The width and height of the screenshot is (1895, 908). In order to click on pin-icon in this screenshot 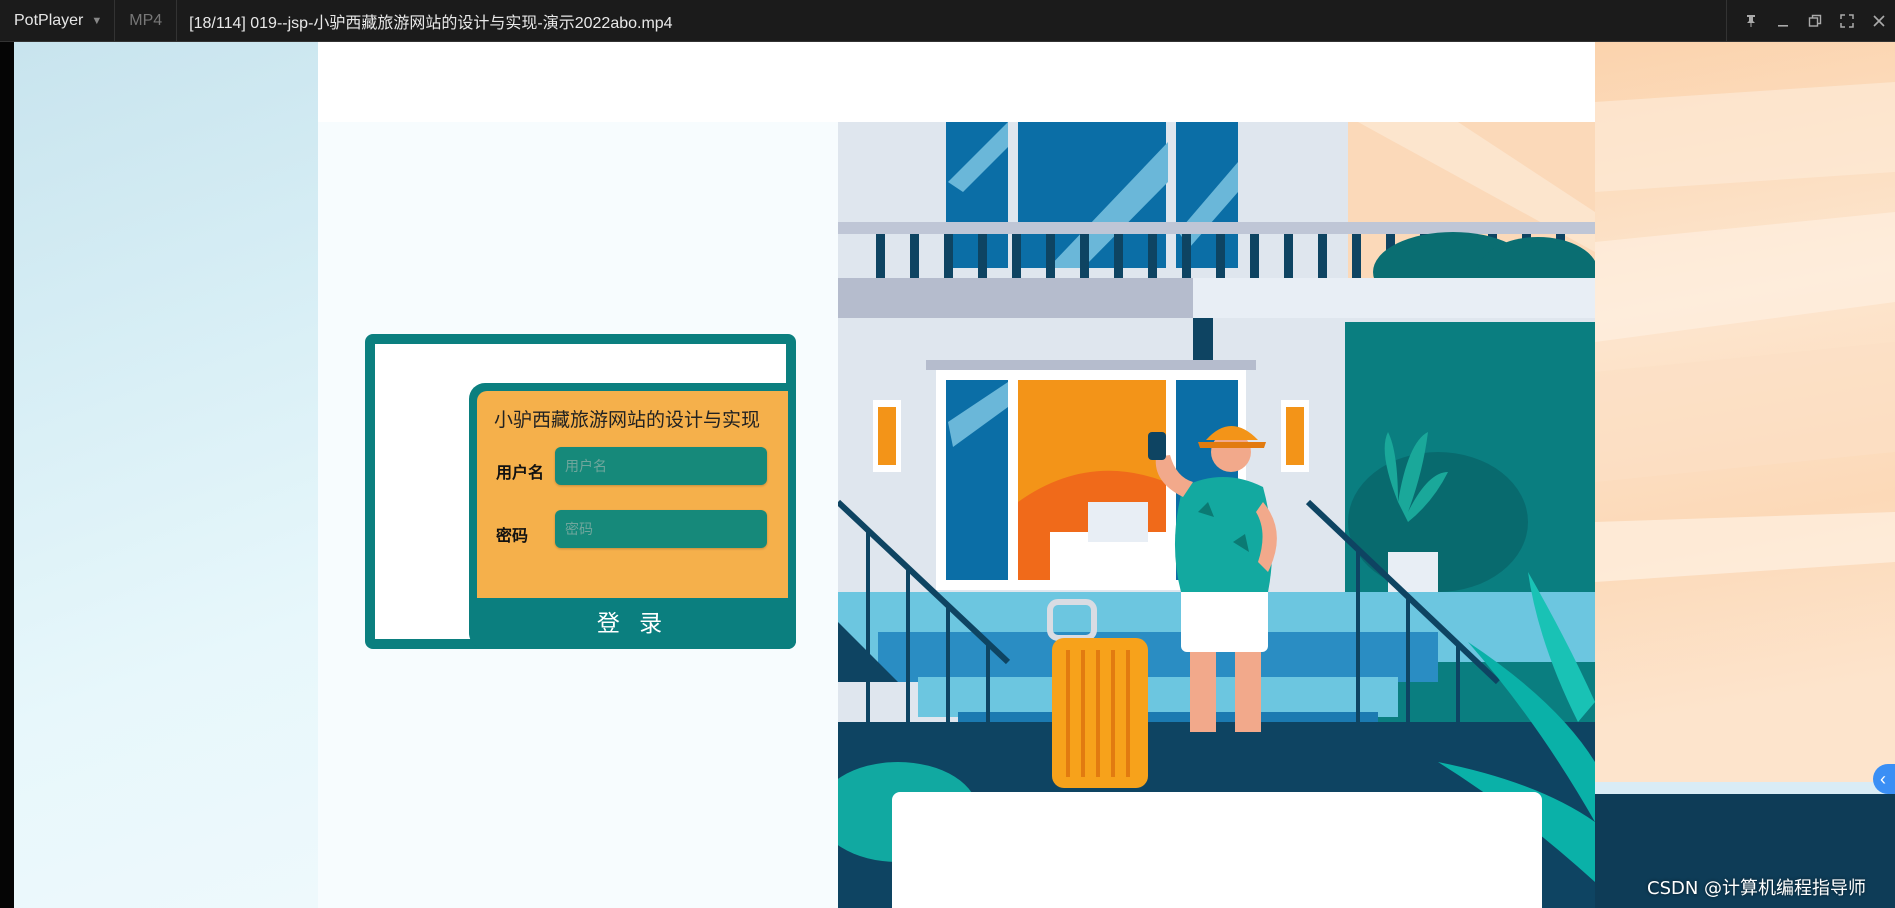, I will do `click(1751, 20)`.